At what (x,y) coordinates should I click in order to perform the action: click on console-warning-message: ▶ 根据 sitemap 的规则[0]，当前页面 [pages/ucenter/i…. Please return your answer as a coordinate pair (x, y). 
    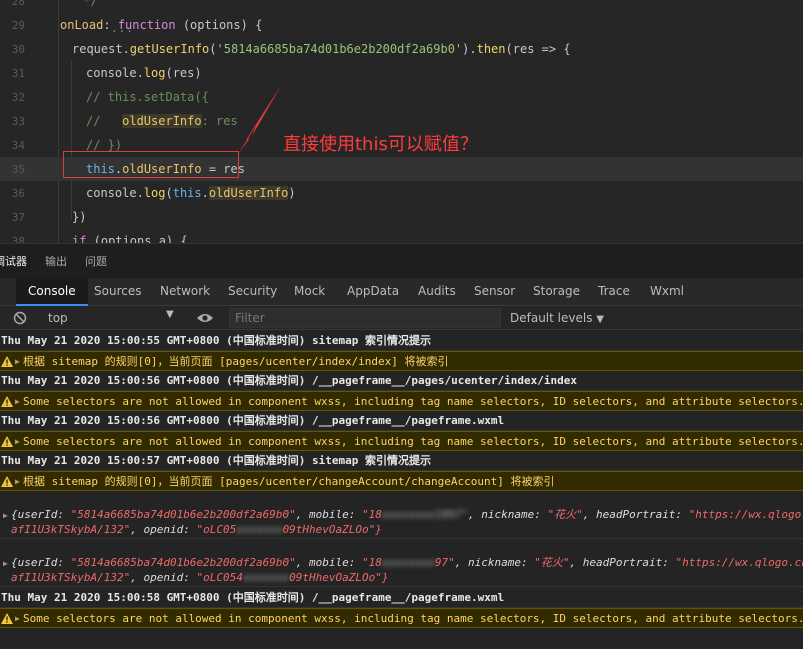
    Looking at the image, I should click on (401, 361).